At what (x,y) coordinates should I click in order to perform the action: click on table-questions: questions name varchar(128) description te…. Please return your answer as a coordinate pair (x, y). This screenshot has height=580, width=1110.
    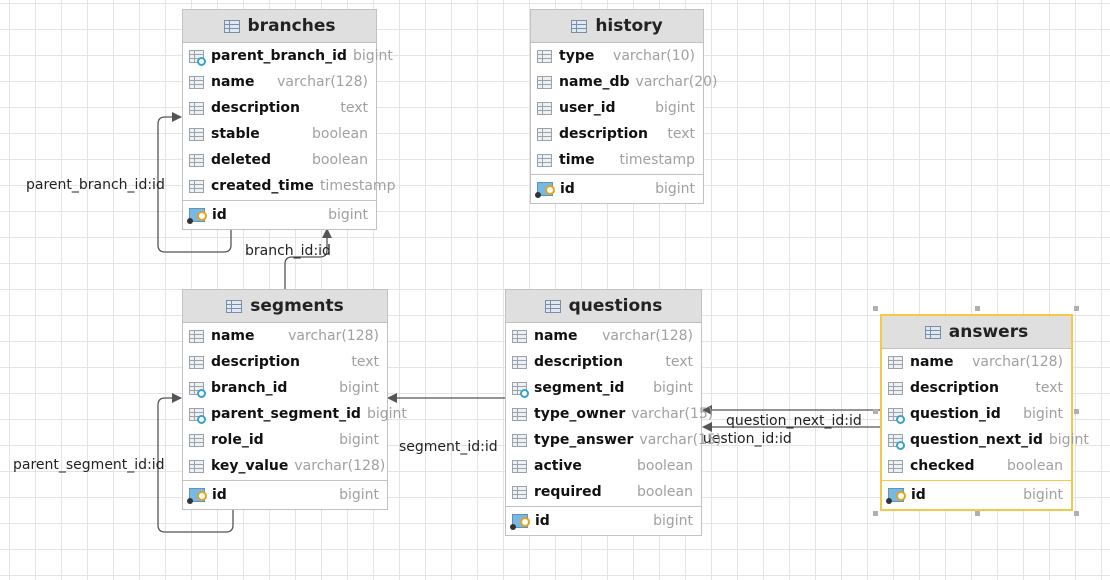
    Looking at the image, I should click on (613, 412).